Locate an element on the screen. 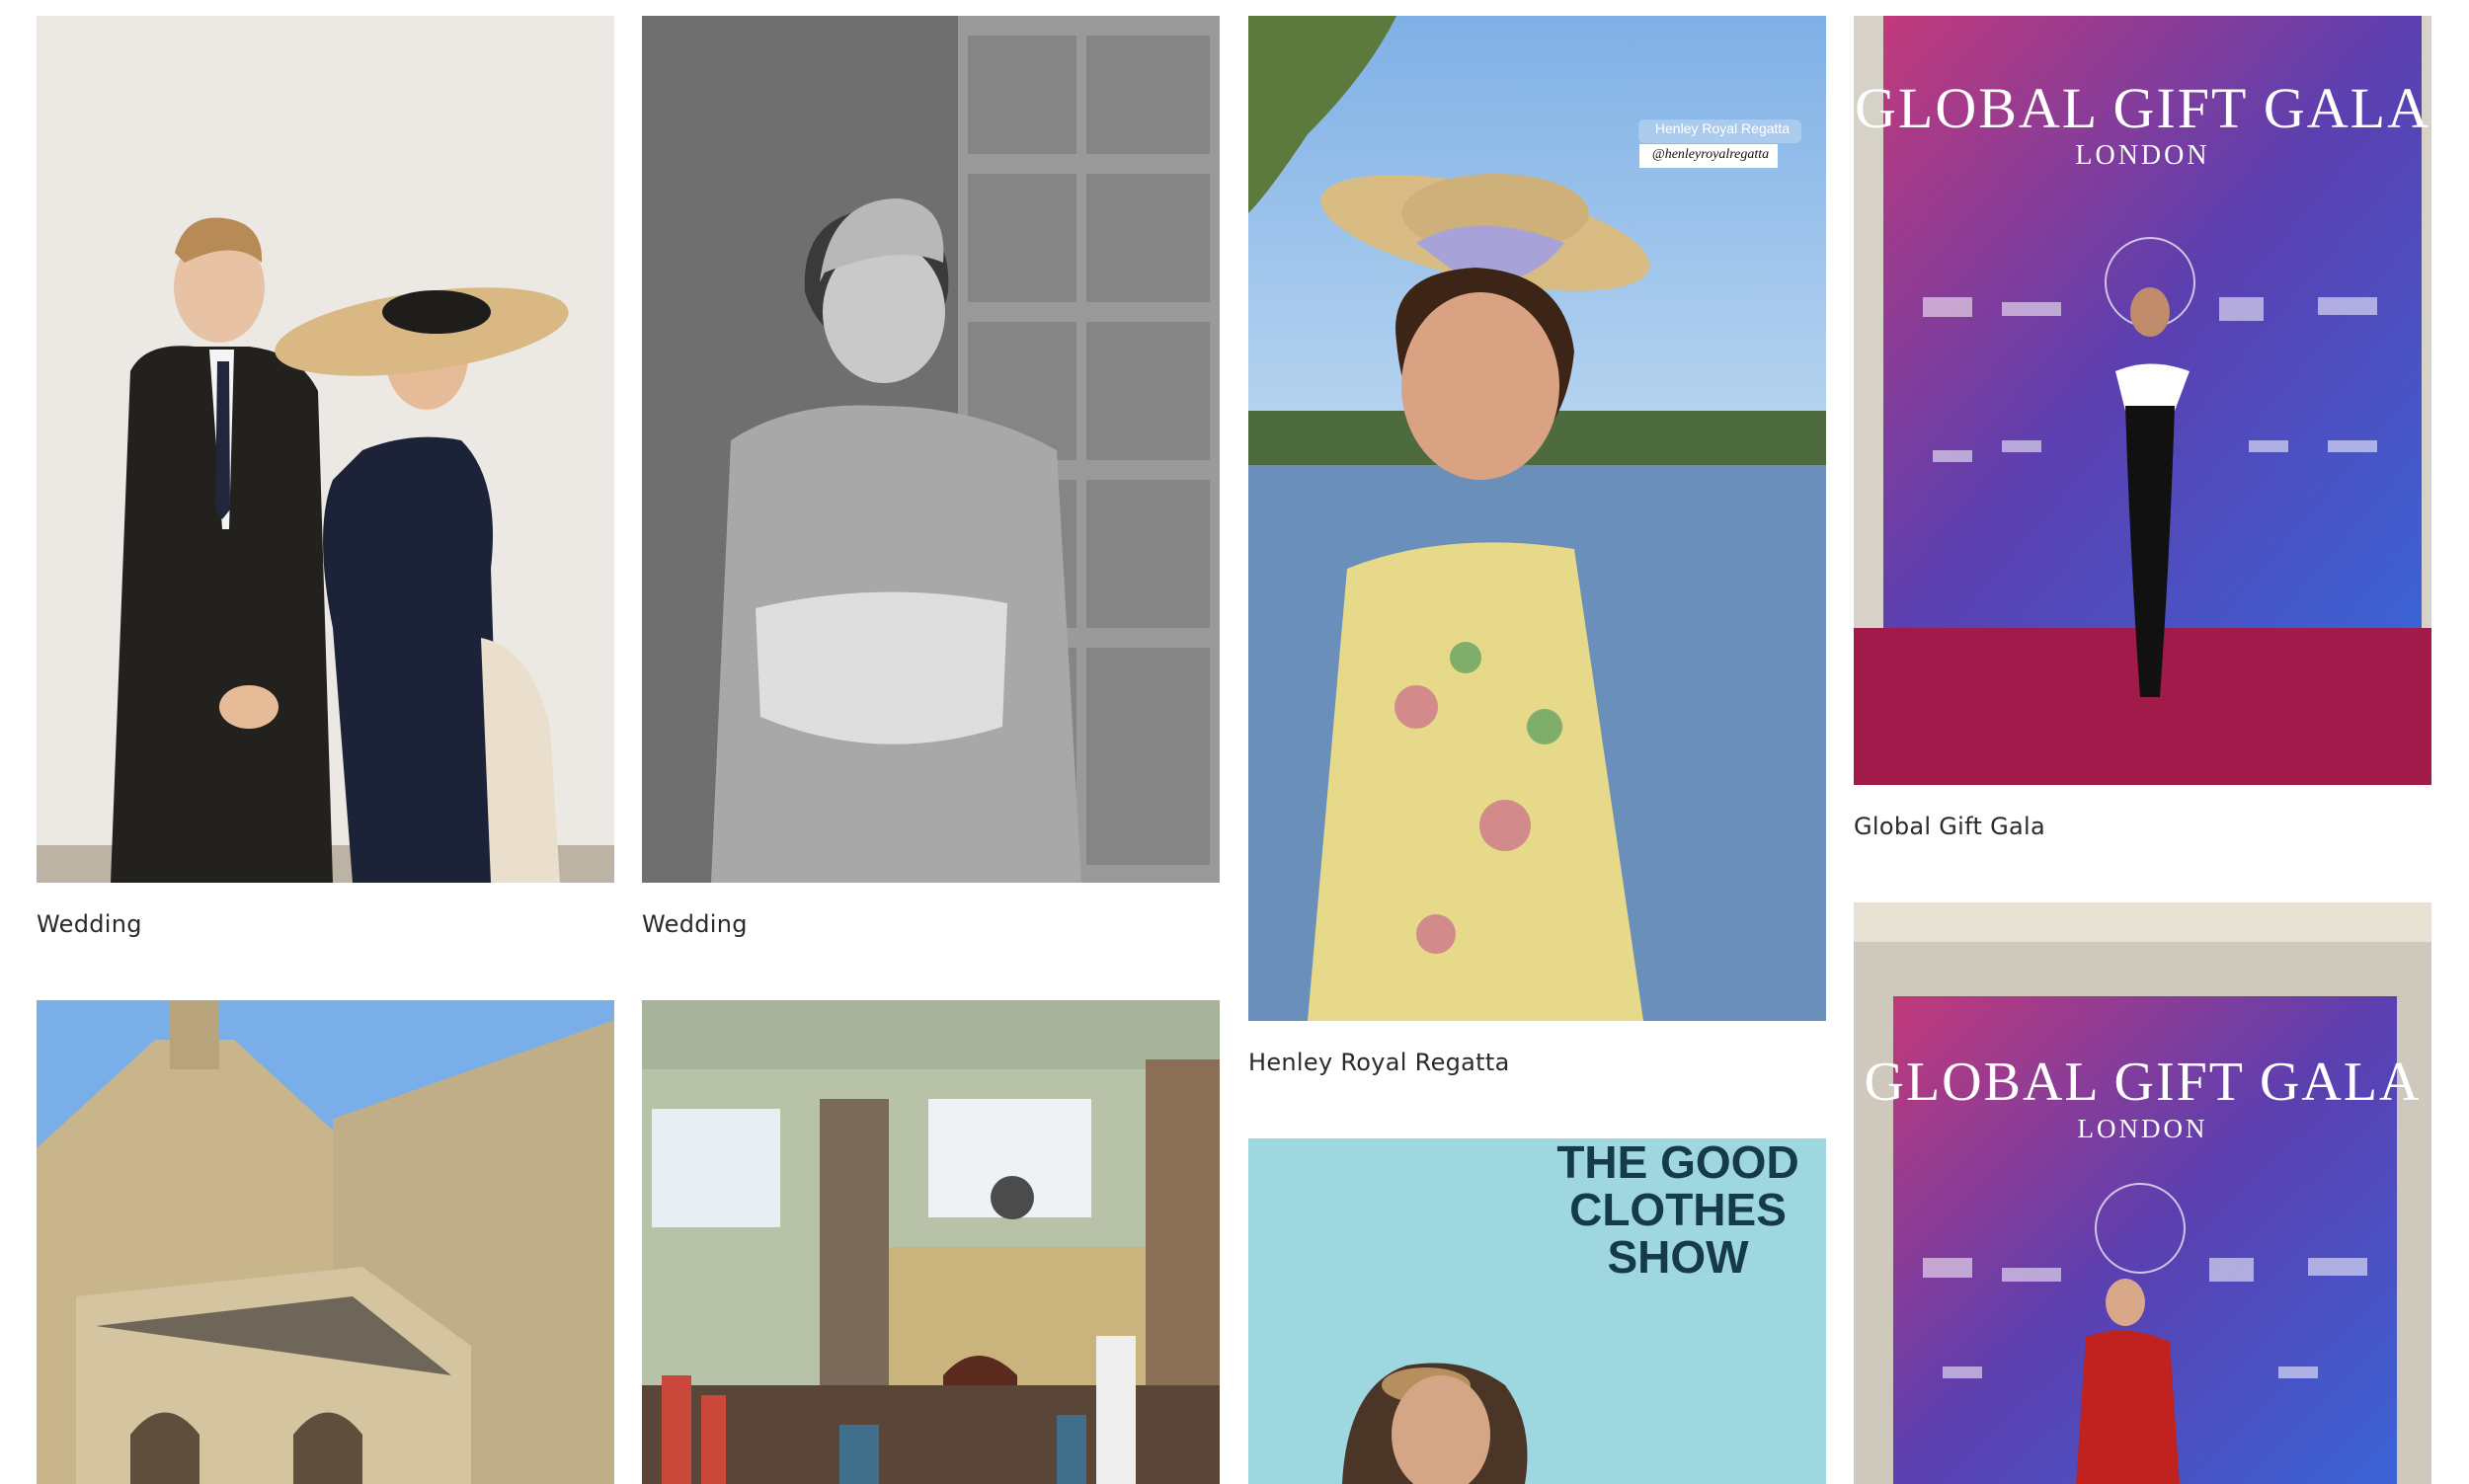  gallery-item-wedding-2: Wedding is located at coordinates (931, 477).